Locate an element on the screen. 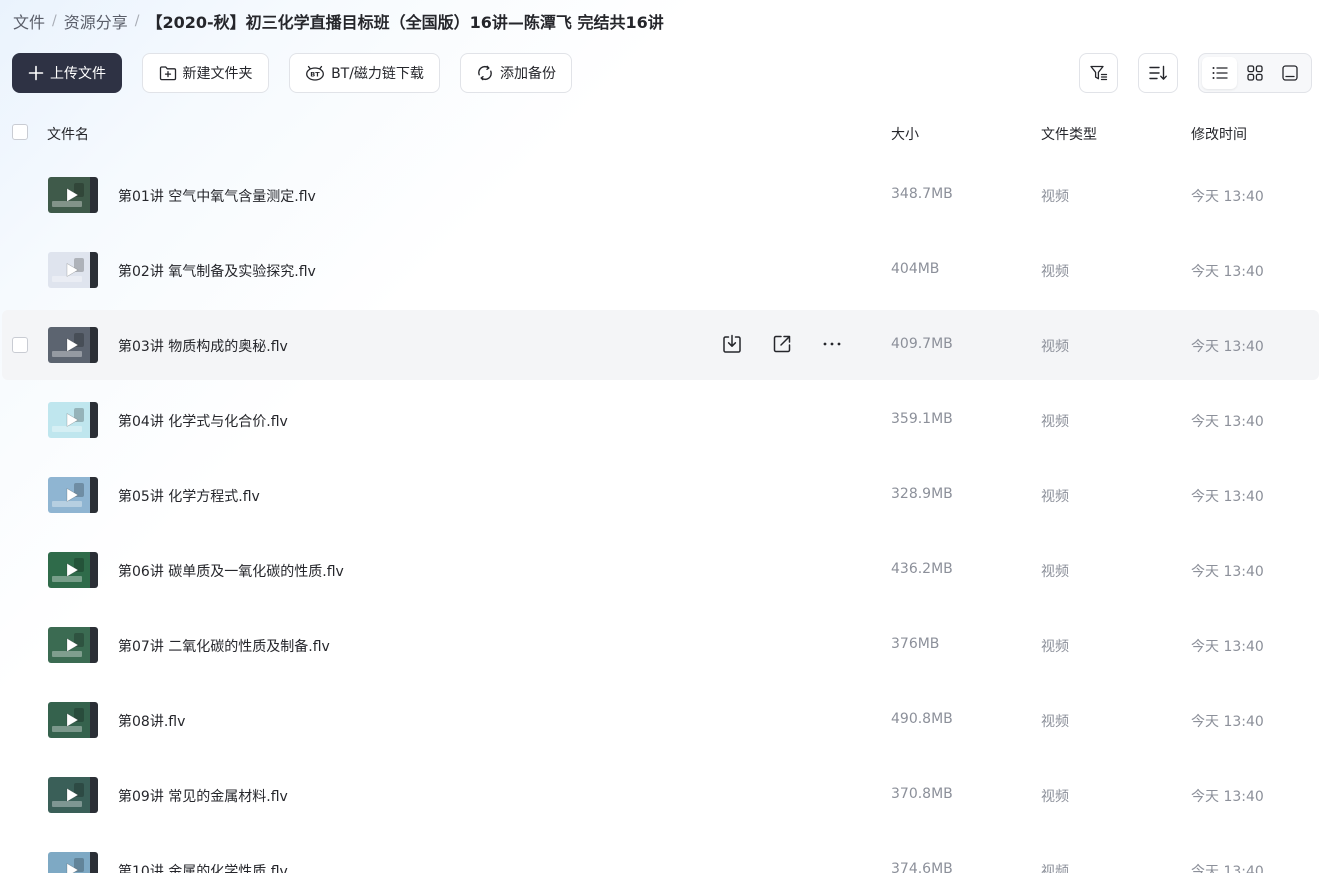 This screenshot has height=873, width=1319. row-checkbox is located at coordinates (20, 345).